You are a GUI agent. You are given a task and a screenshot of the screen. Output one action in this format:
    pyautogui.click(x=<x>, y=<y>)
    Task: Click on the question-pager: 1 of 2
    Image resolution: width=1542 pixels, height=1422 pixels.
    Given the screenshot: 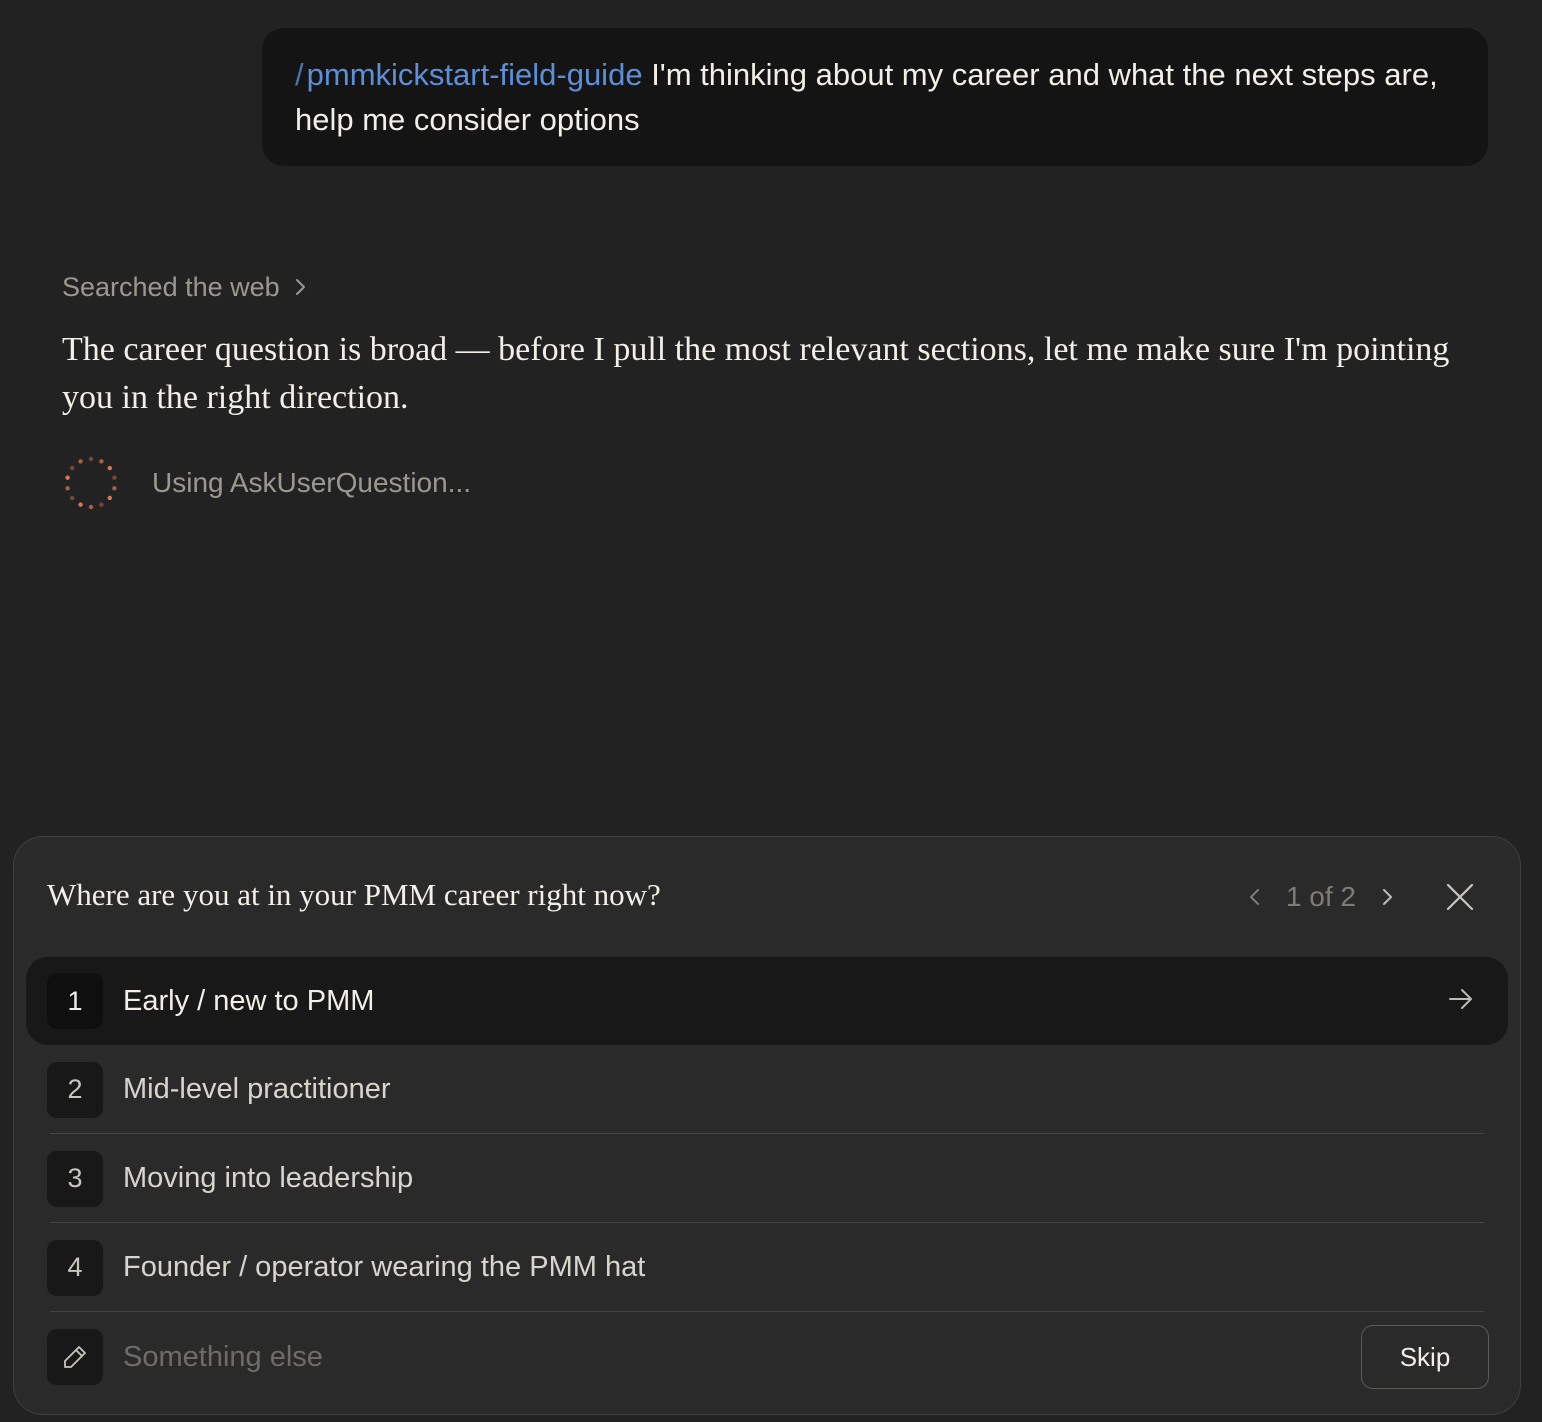 What is the action you would take?
    pyautogui.click(x=1321, y=897)
    